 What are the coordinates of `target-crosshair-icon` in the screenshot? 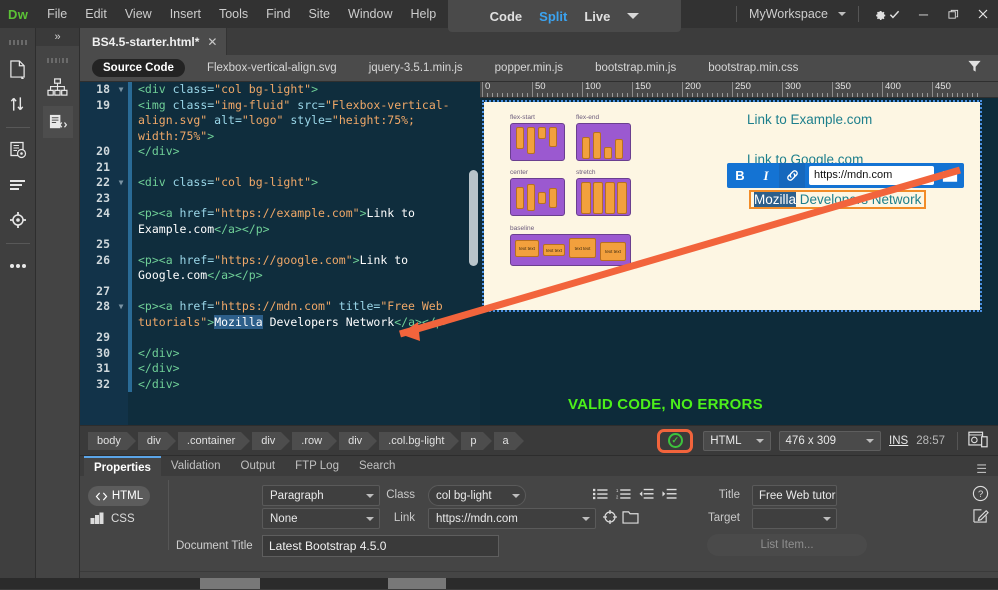 It's located at (18, 220).